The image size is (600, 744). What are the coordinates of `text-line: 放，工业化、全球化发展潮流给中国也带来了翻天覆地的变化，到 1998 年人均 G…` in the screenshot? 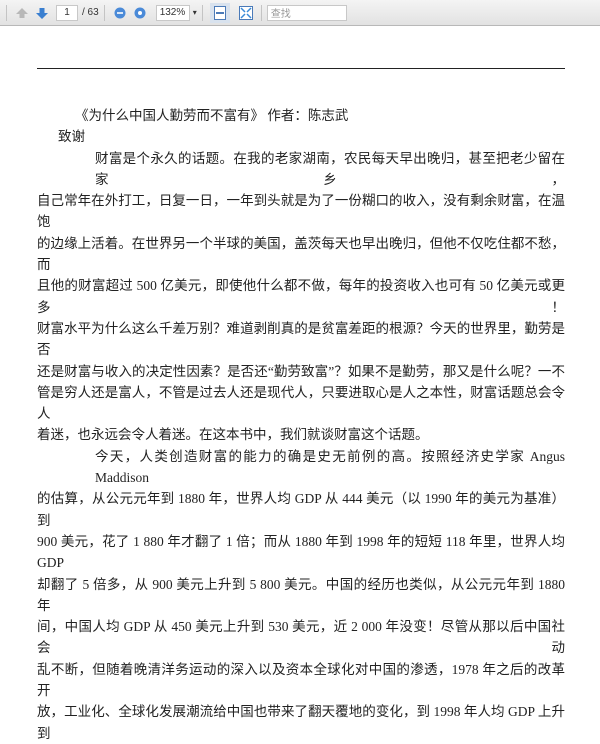 It's located at (301, 722).